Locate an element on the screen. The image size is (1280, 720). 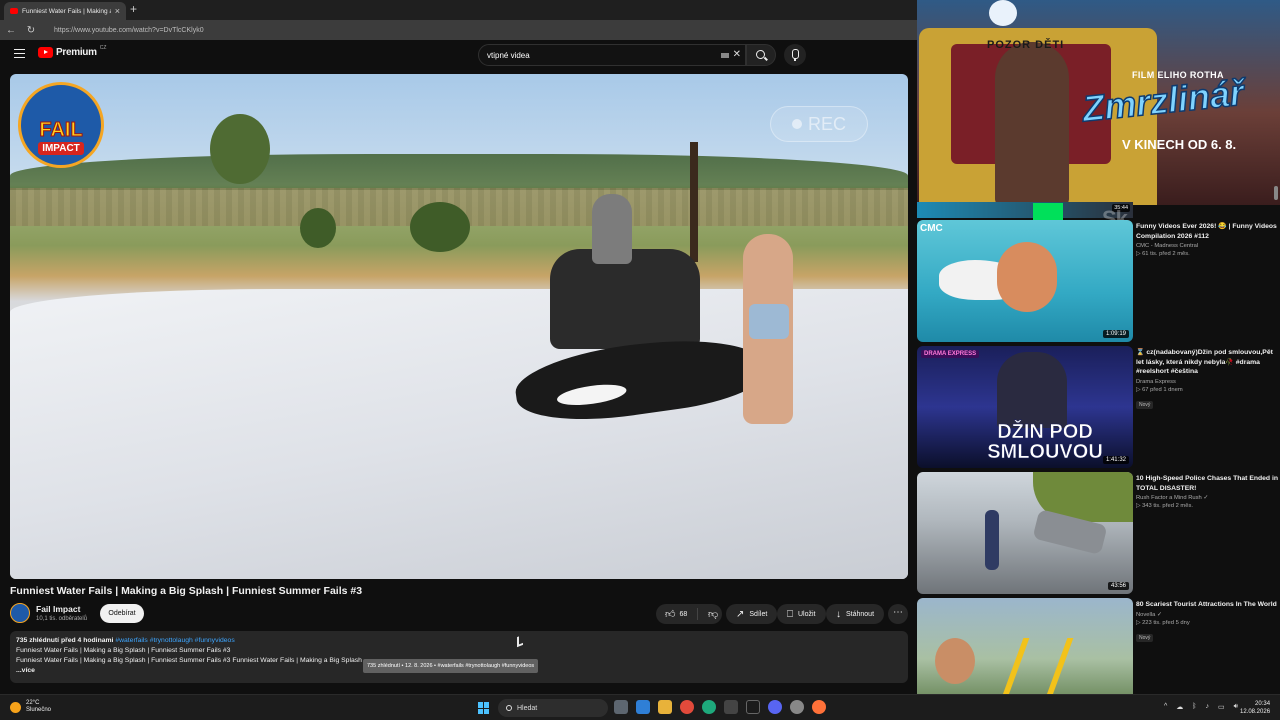
firefox-icon is located at coordinates (819, 707).